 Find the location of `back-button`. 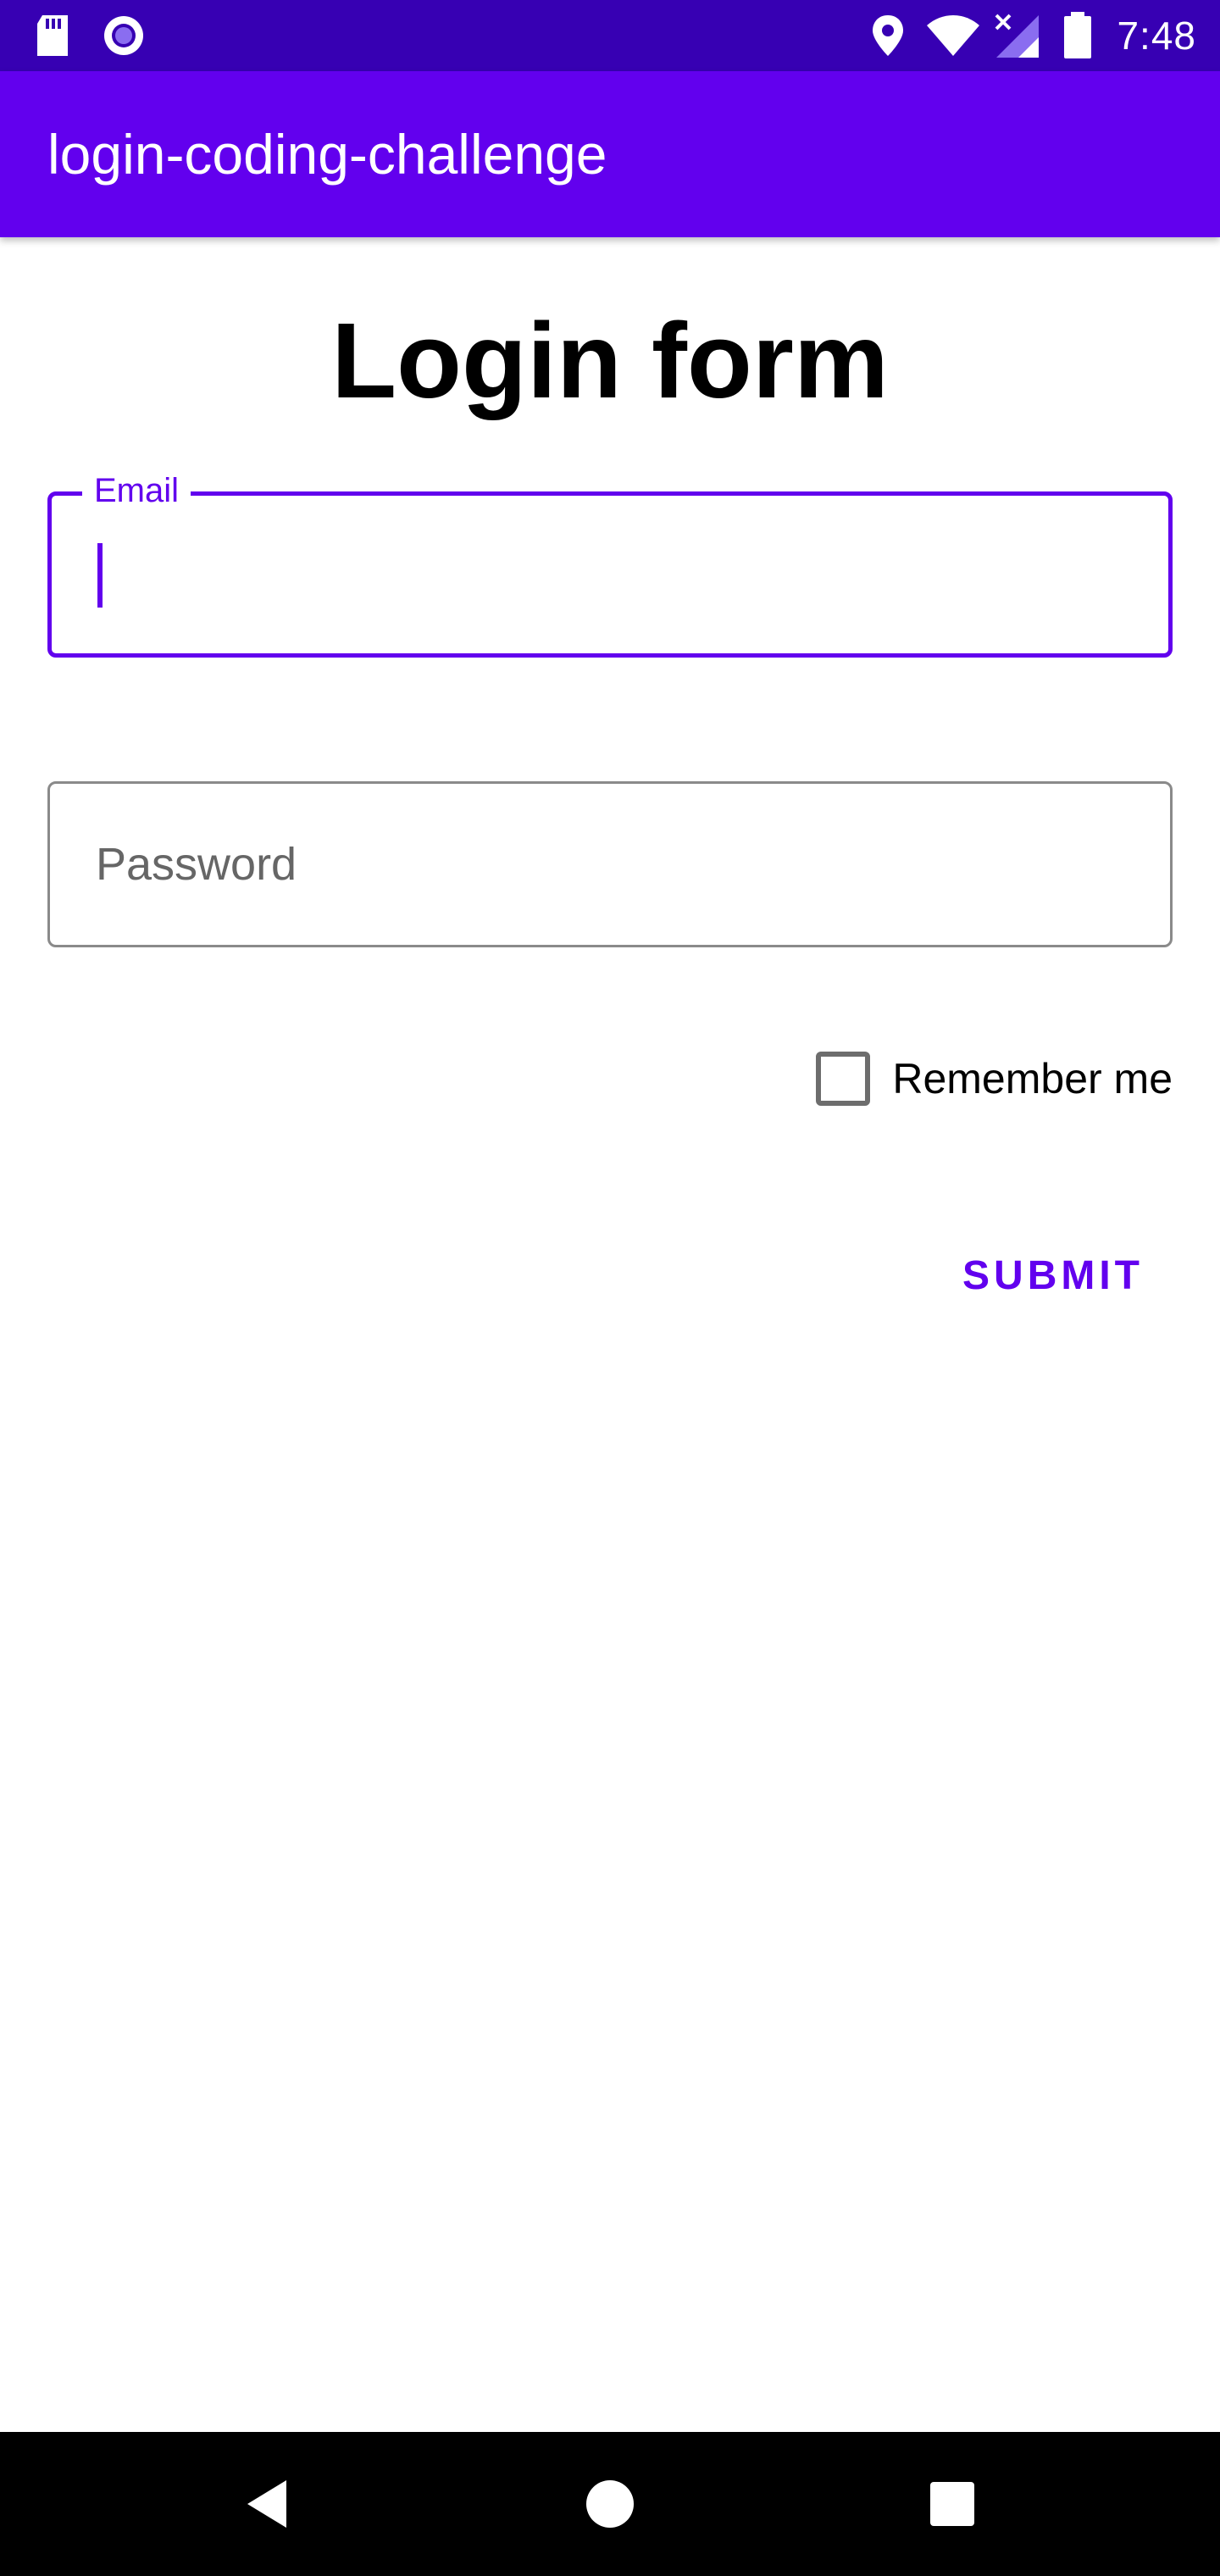

back-button is located at coordinates (267, 2504).